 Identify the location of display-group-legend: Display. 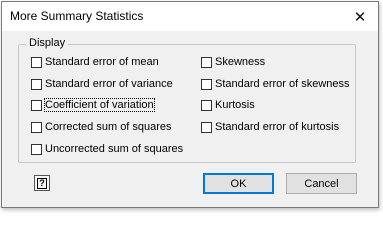
(47, 43).